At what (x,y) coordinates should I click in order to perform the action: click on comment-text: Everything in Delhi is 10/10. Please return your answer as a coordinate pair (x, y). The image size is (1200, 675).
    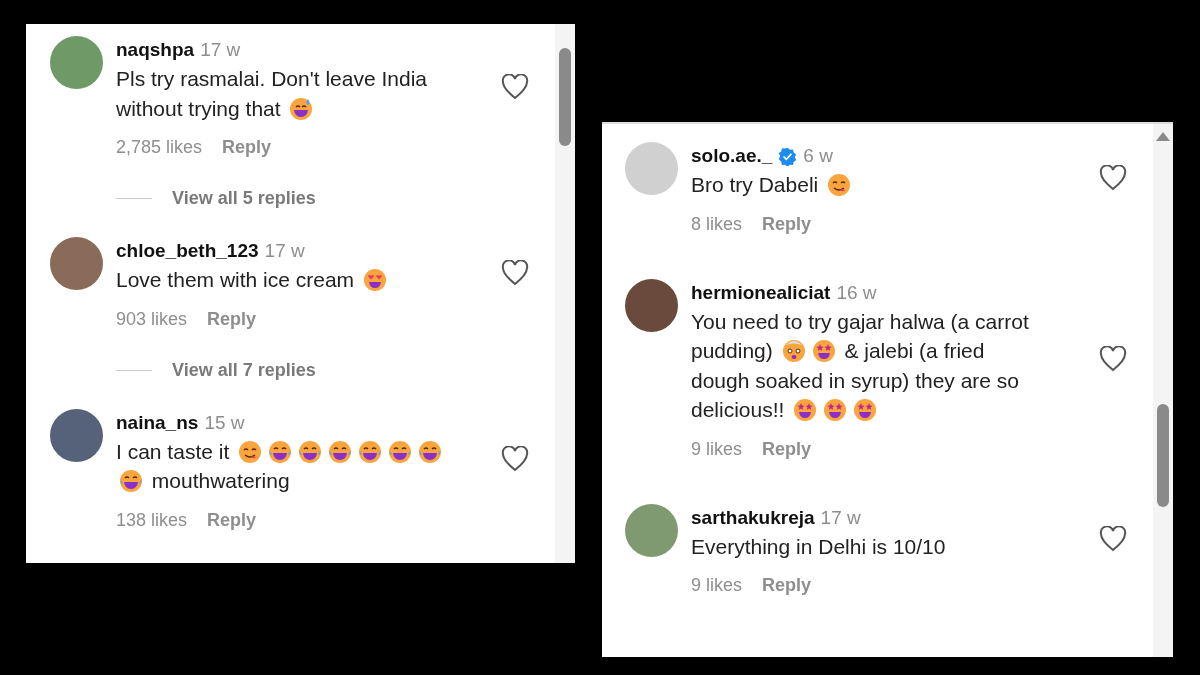
    Looking at the image, I should click on (819, 546).